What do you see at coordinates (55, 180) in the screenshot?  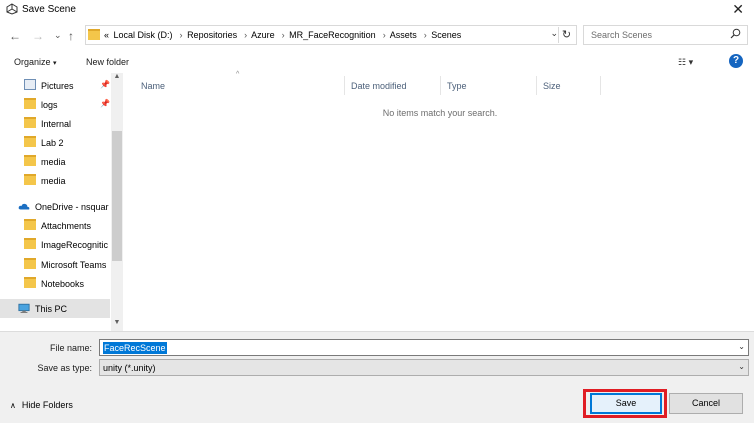 I see `nav-item-media-2: media` at bounding box center [55, 180].